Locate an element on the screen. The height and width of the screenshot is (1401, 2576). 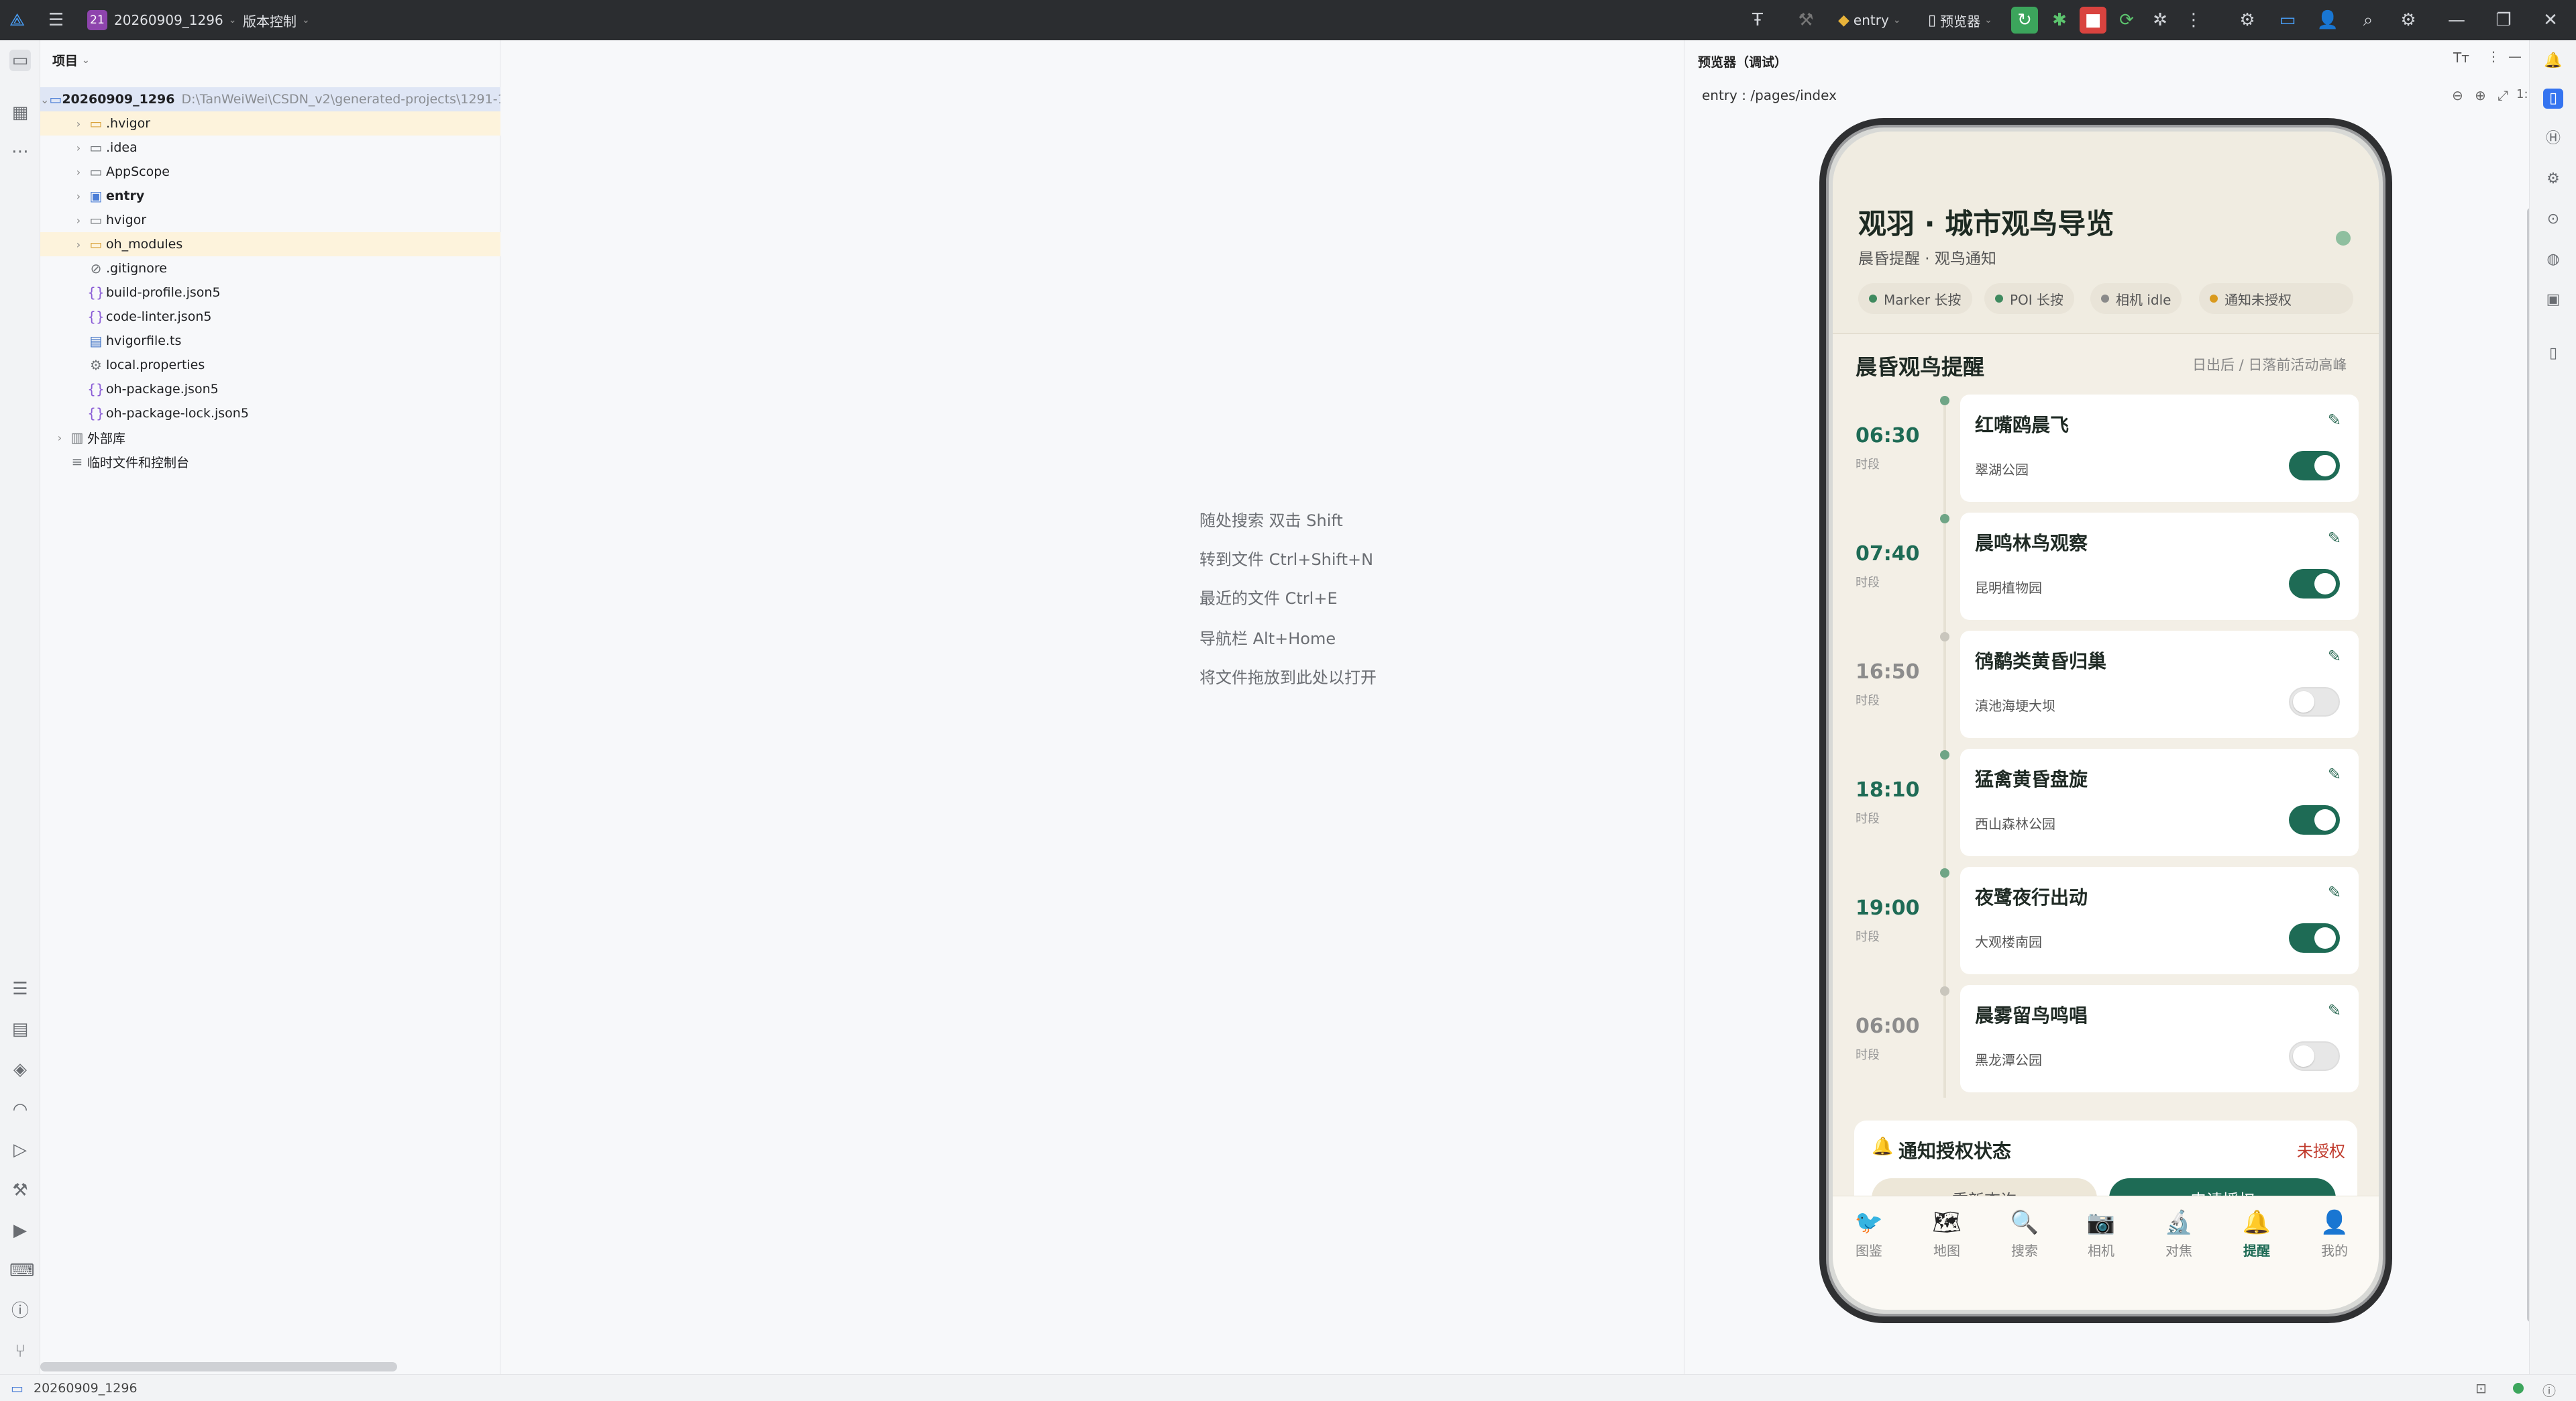
minimize-icon: — is located at coordinates (2456, 20).